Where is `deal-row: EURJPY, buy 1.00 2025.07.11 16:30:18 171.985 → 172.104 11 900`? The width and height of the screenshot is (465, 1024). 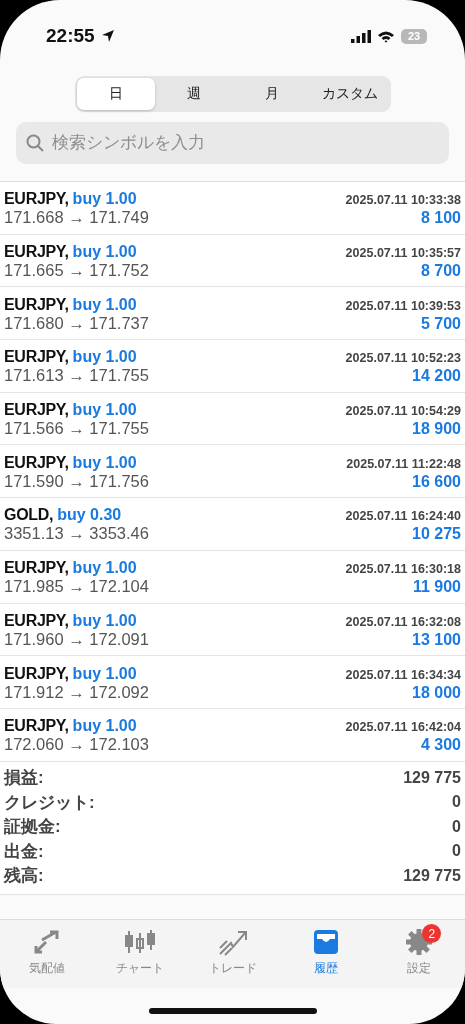 deal-row: EURJPY, buy 1.00 2025.07.11 16:30:18 171.985 → 172.104 11 900 is located at coordinates (232, 577).